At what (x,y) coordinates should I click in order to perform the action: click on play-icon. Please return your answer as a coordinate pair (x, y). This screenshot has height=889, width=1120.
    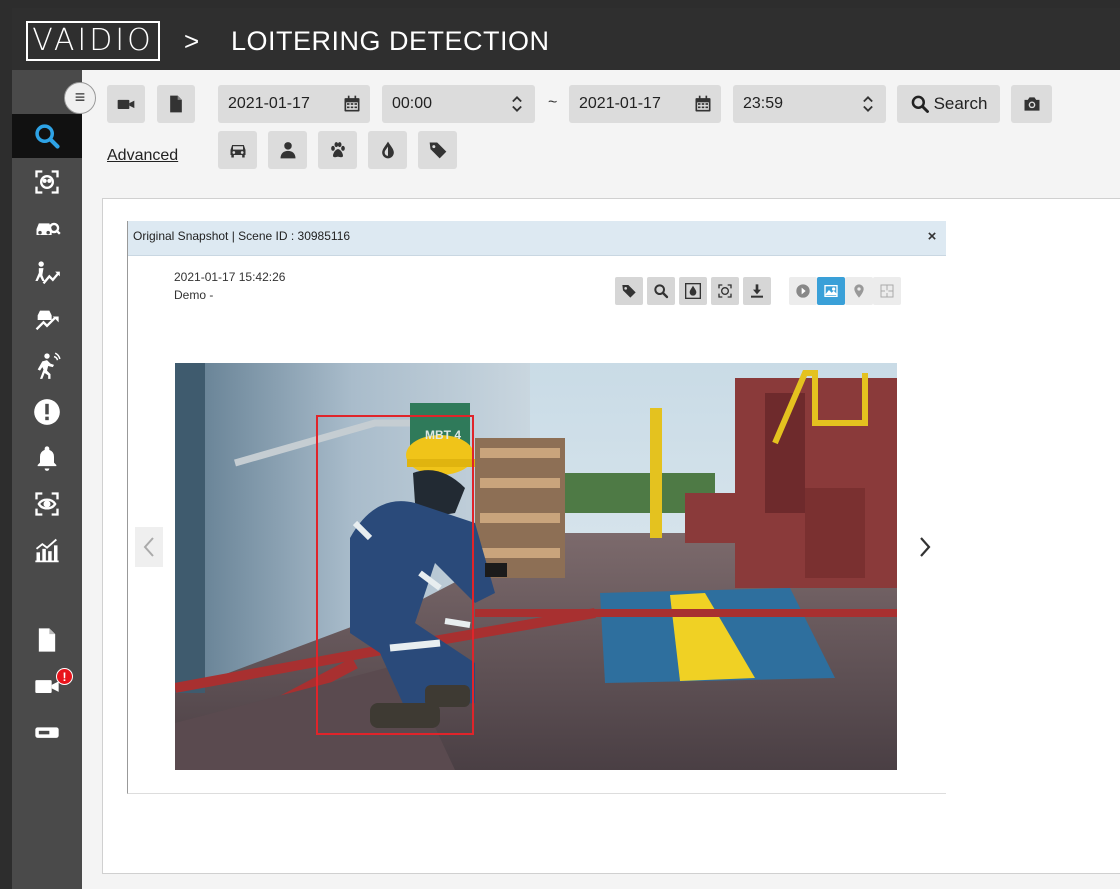
    Looking at the image, I should click on (803, 291).